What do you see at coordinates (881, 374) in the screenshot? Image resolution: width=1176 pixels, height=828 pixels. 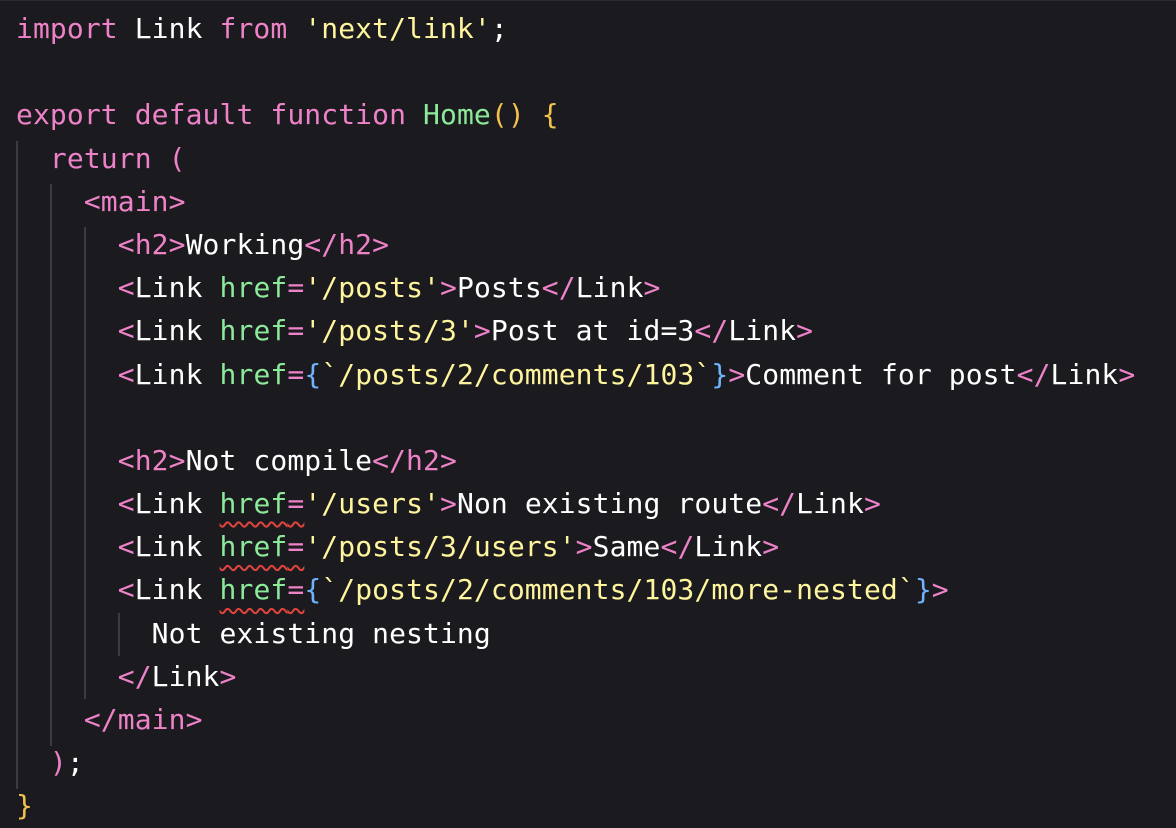 I see `code-token: Comment for post` at bounding box center [881, 374].